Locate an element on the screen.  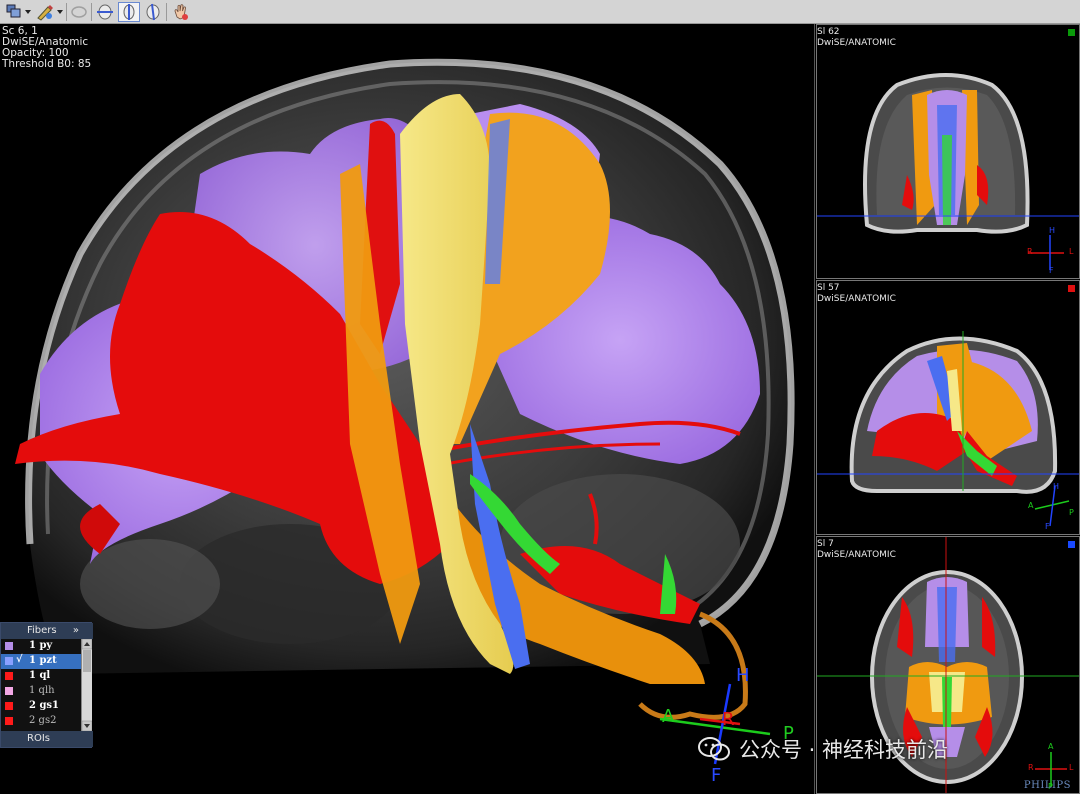
coronal-view: Sl 62 DwiSE/ANATOMIC H R L F is located at coordinates (948, 151).